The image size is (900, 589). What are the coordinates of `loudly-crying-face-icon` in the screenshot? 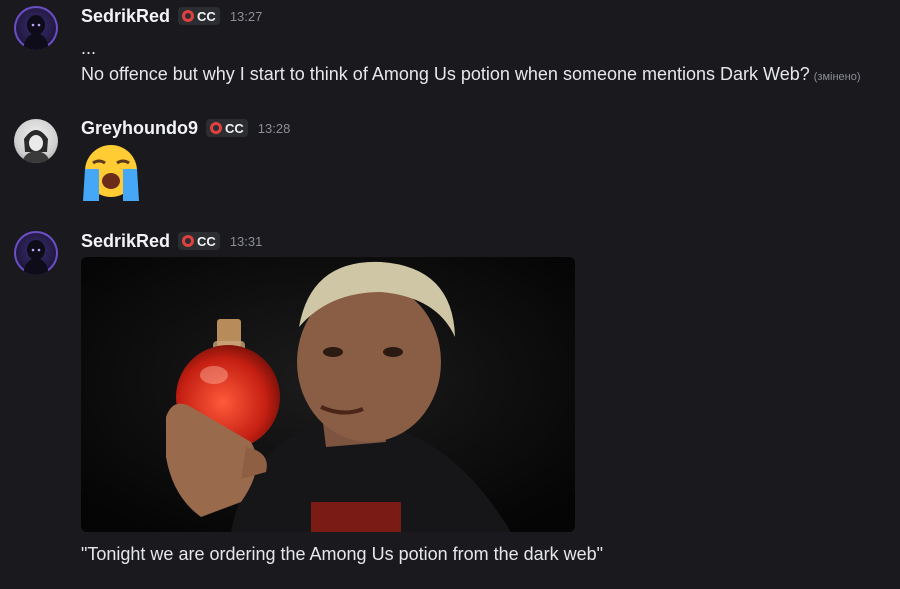 It's located at (111, 173).